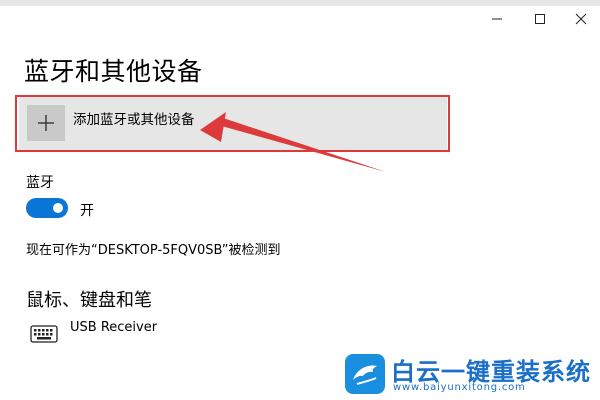 This screenshot has width=600, height=400. What do you see at coordinates (470, 375) in the screenshot?
I see `watermark-logo: 白云一键重装系统 www.baiyunxitong.com` at bounding box center [470, 375].